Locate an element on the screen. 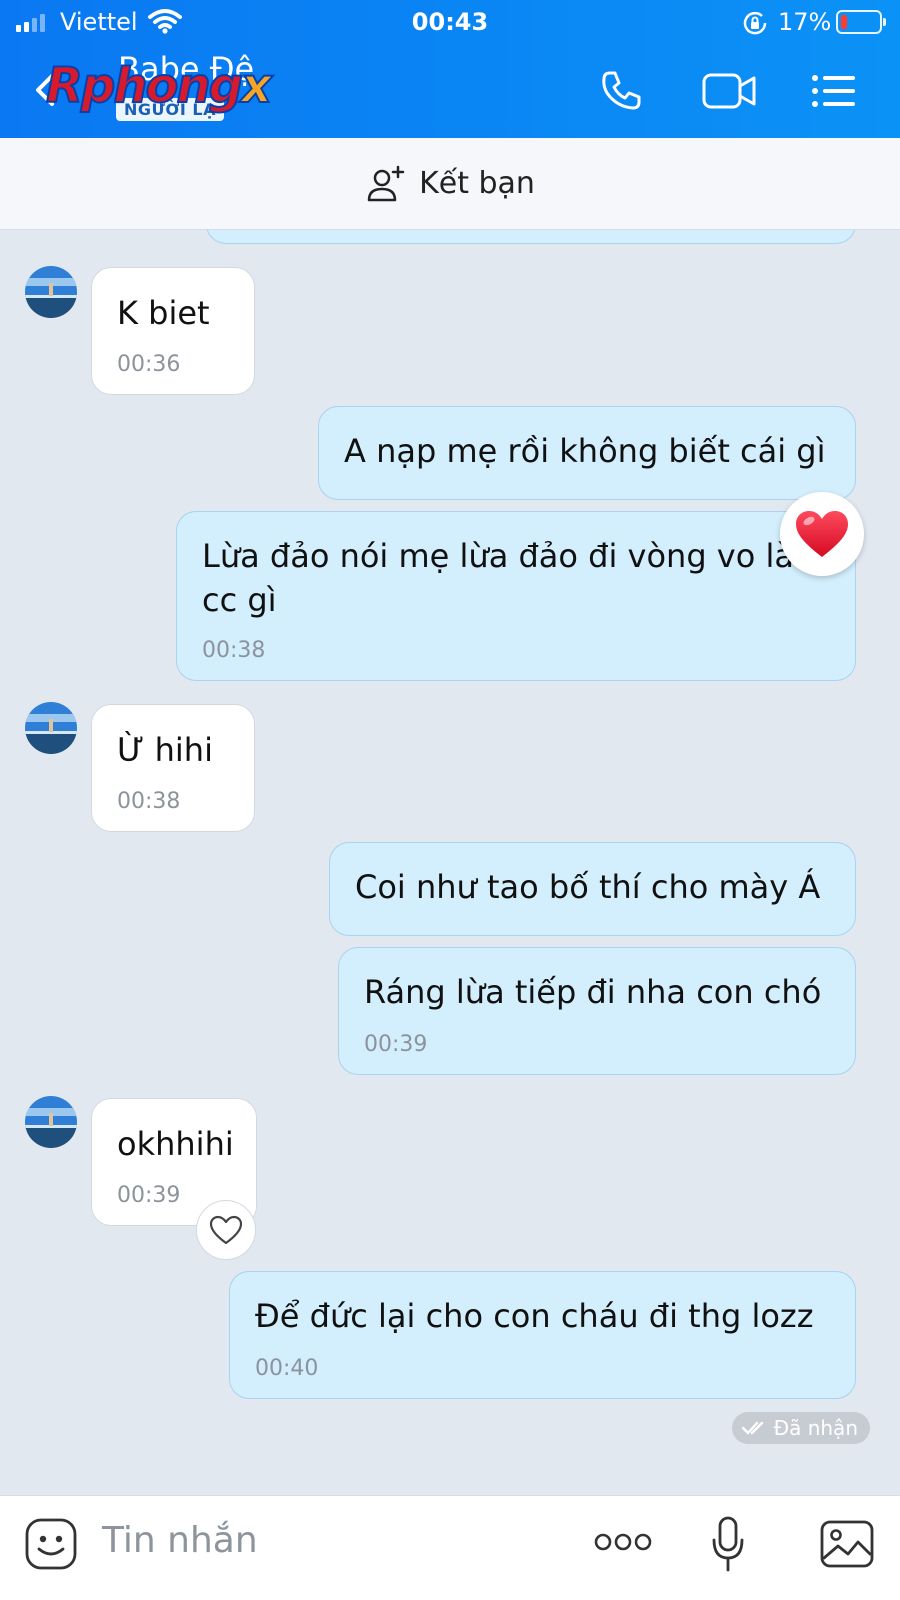  phone-icon is located at coordinates (621, 90).